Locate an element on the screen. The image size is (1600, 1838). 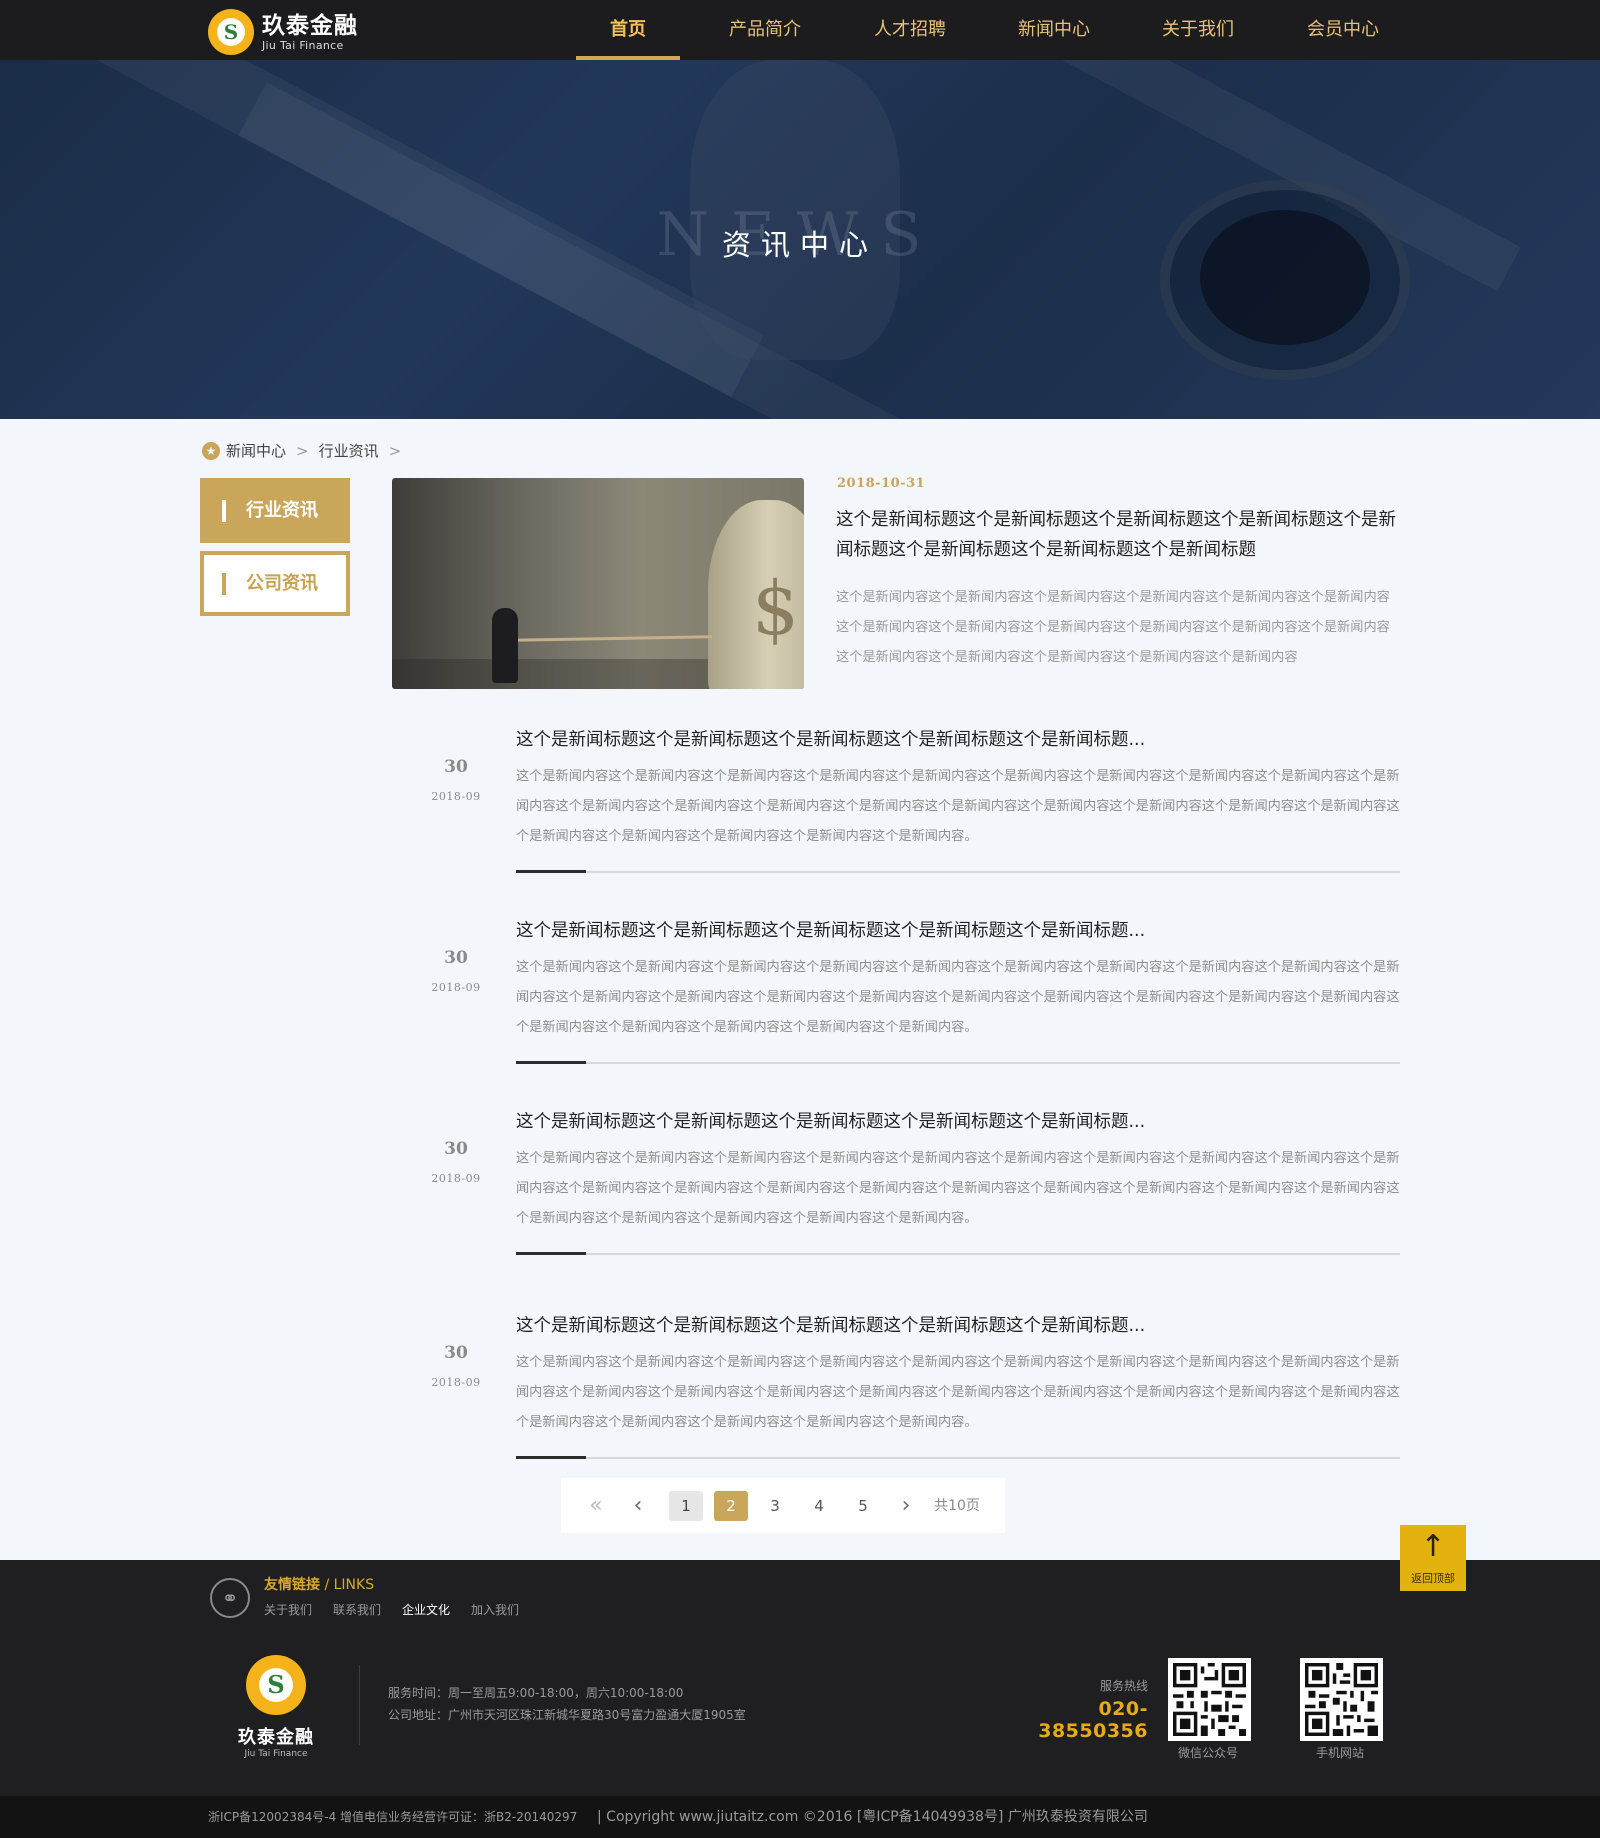
sidebar-item-company-news: 公司资讯 is located at coordinates (275, 583).